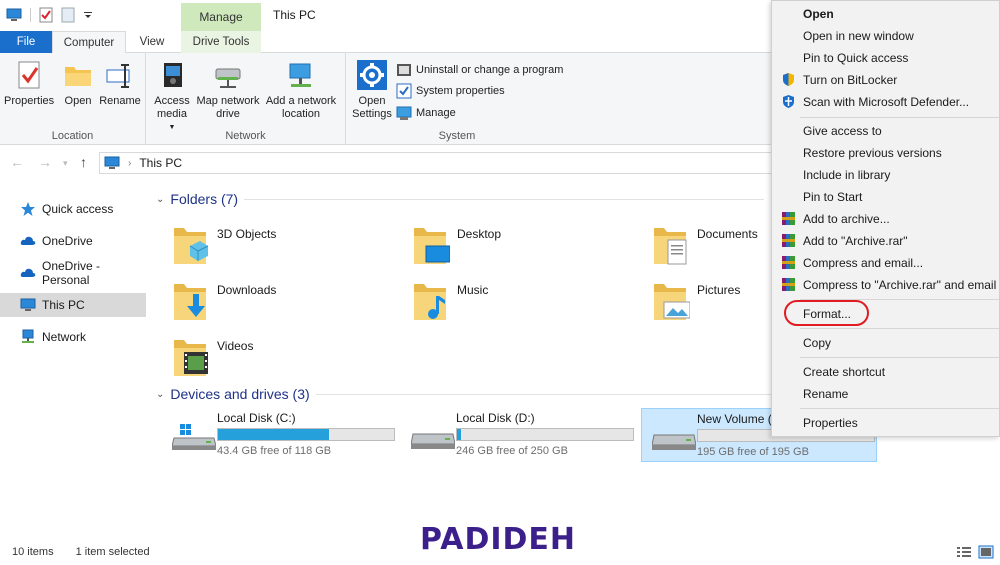  Describe the element at coordinates (30, 15) in the screenshot. I see `toolbar-divider` at that location.